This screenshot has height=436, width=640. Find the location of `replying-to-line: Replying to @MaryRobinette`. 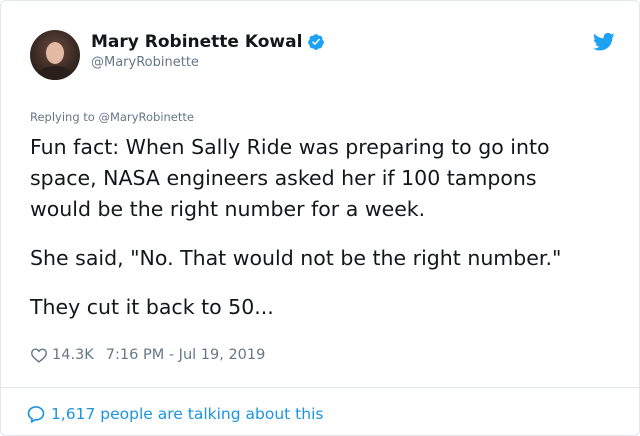

replying-to-line: Replying to @MaryRobinette is located at coordinates (112, 117).